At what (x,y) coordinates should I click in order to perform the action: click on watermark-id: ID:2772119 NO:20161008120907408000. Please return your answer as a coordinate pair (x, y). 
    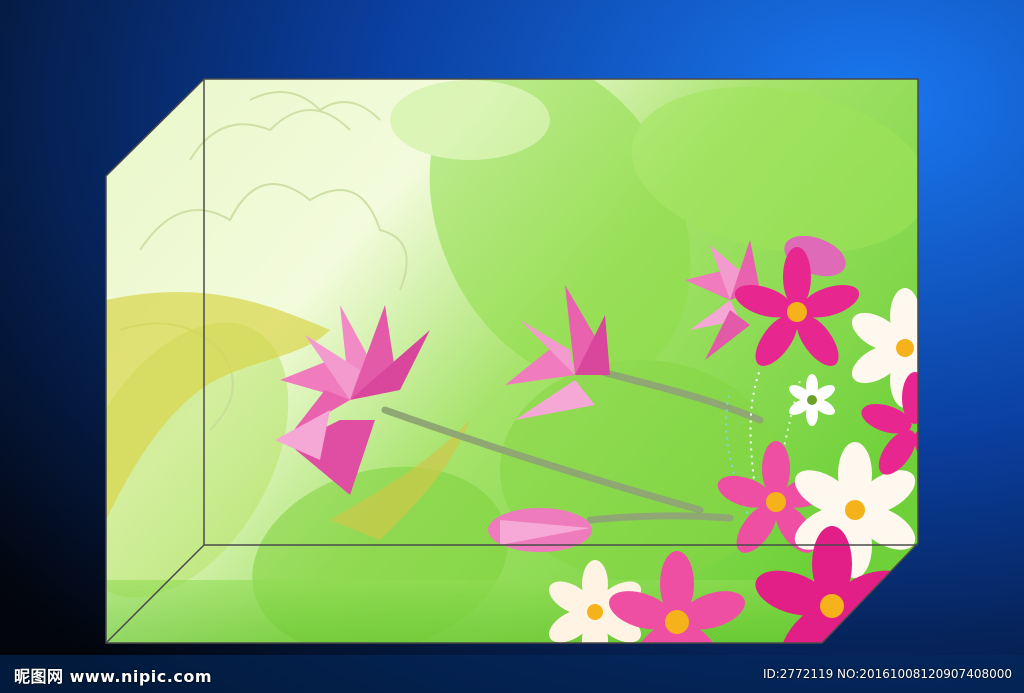
    Looking at the image, I should click on (887, 674).